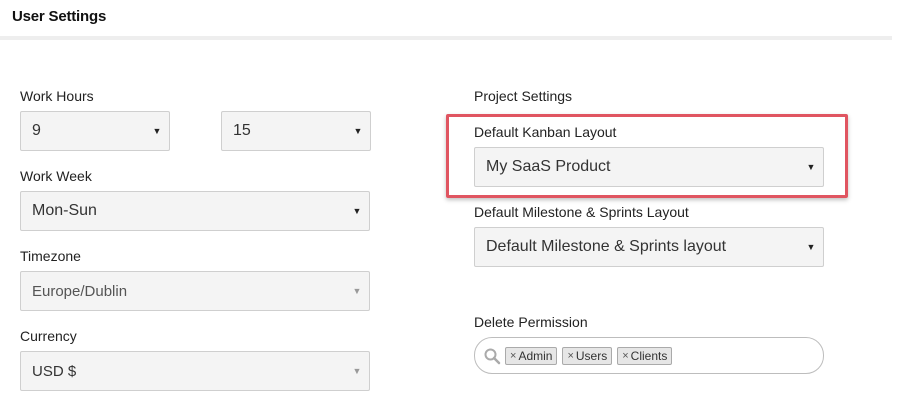 The image size is (899, 398). Describe the element at coordinates (492, 356) in the screenshot. I see `search-icon` at that location.